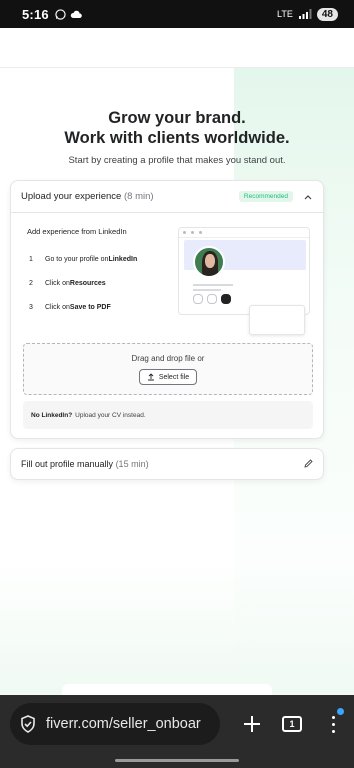 The width and height of the screenshot is (354, 768). What do you see at coordinates (52, 415) in the screenshot?
I see `no-linkedin-bold: No LinkedIn?` at bounding box center [52, 415].